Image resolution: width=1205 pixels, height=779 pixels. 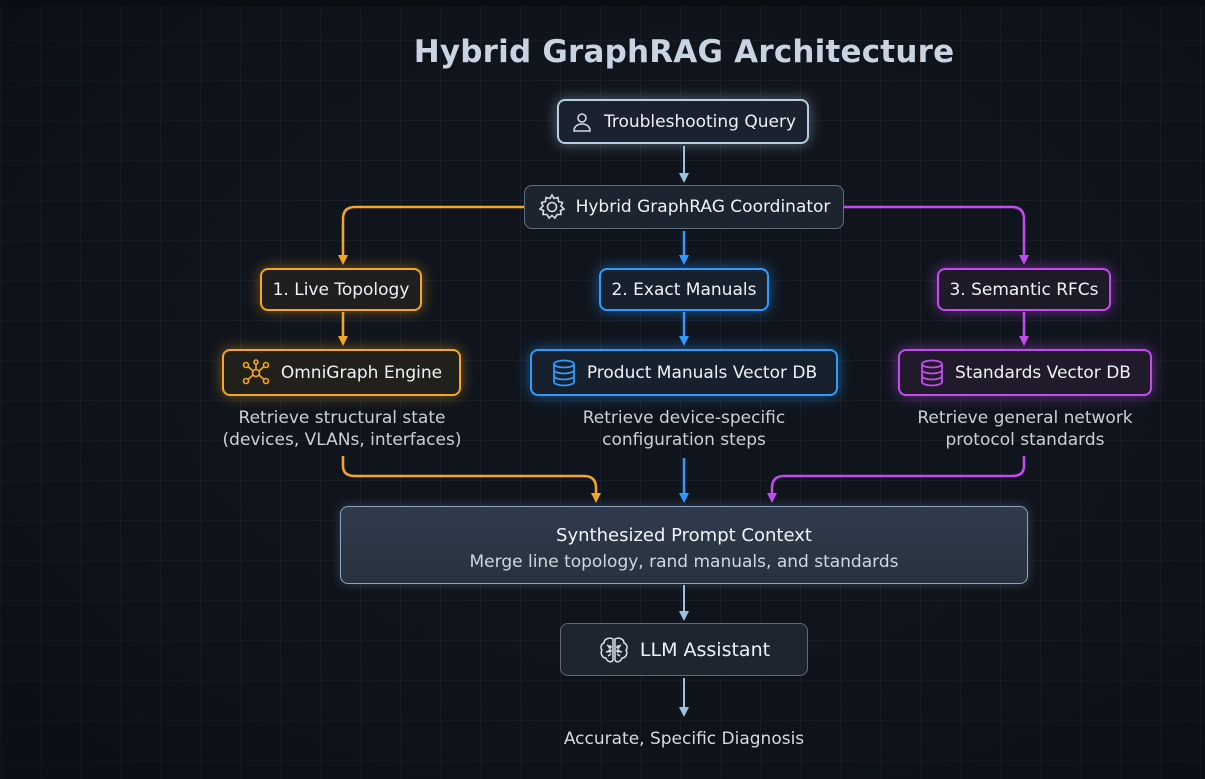 What do you see at coordinates (551, 206) in the screenshot?
I see `gear-icon` at bounding box center [551, 206].